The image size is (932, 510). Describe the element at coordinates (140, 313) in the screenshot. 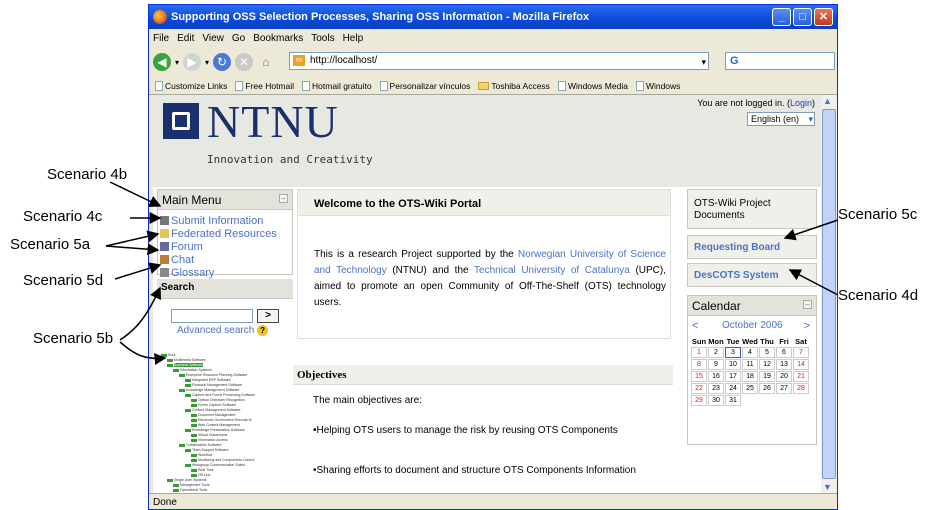

I see `arrow-5b-search` at that location.